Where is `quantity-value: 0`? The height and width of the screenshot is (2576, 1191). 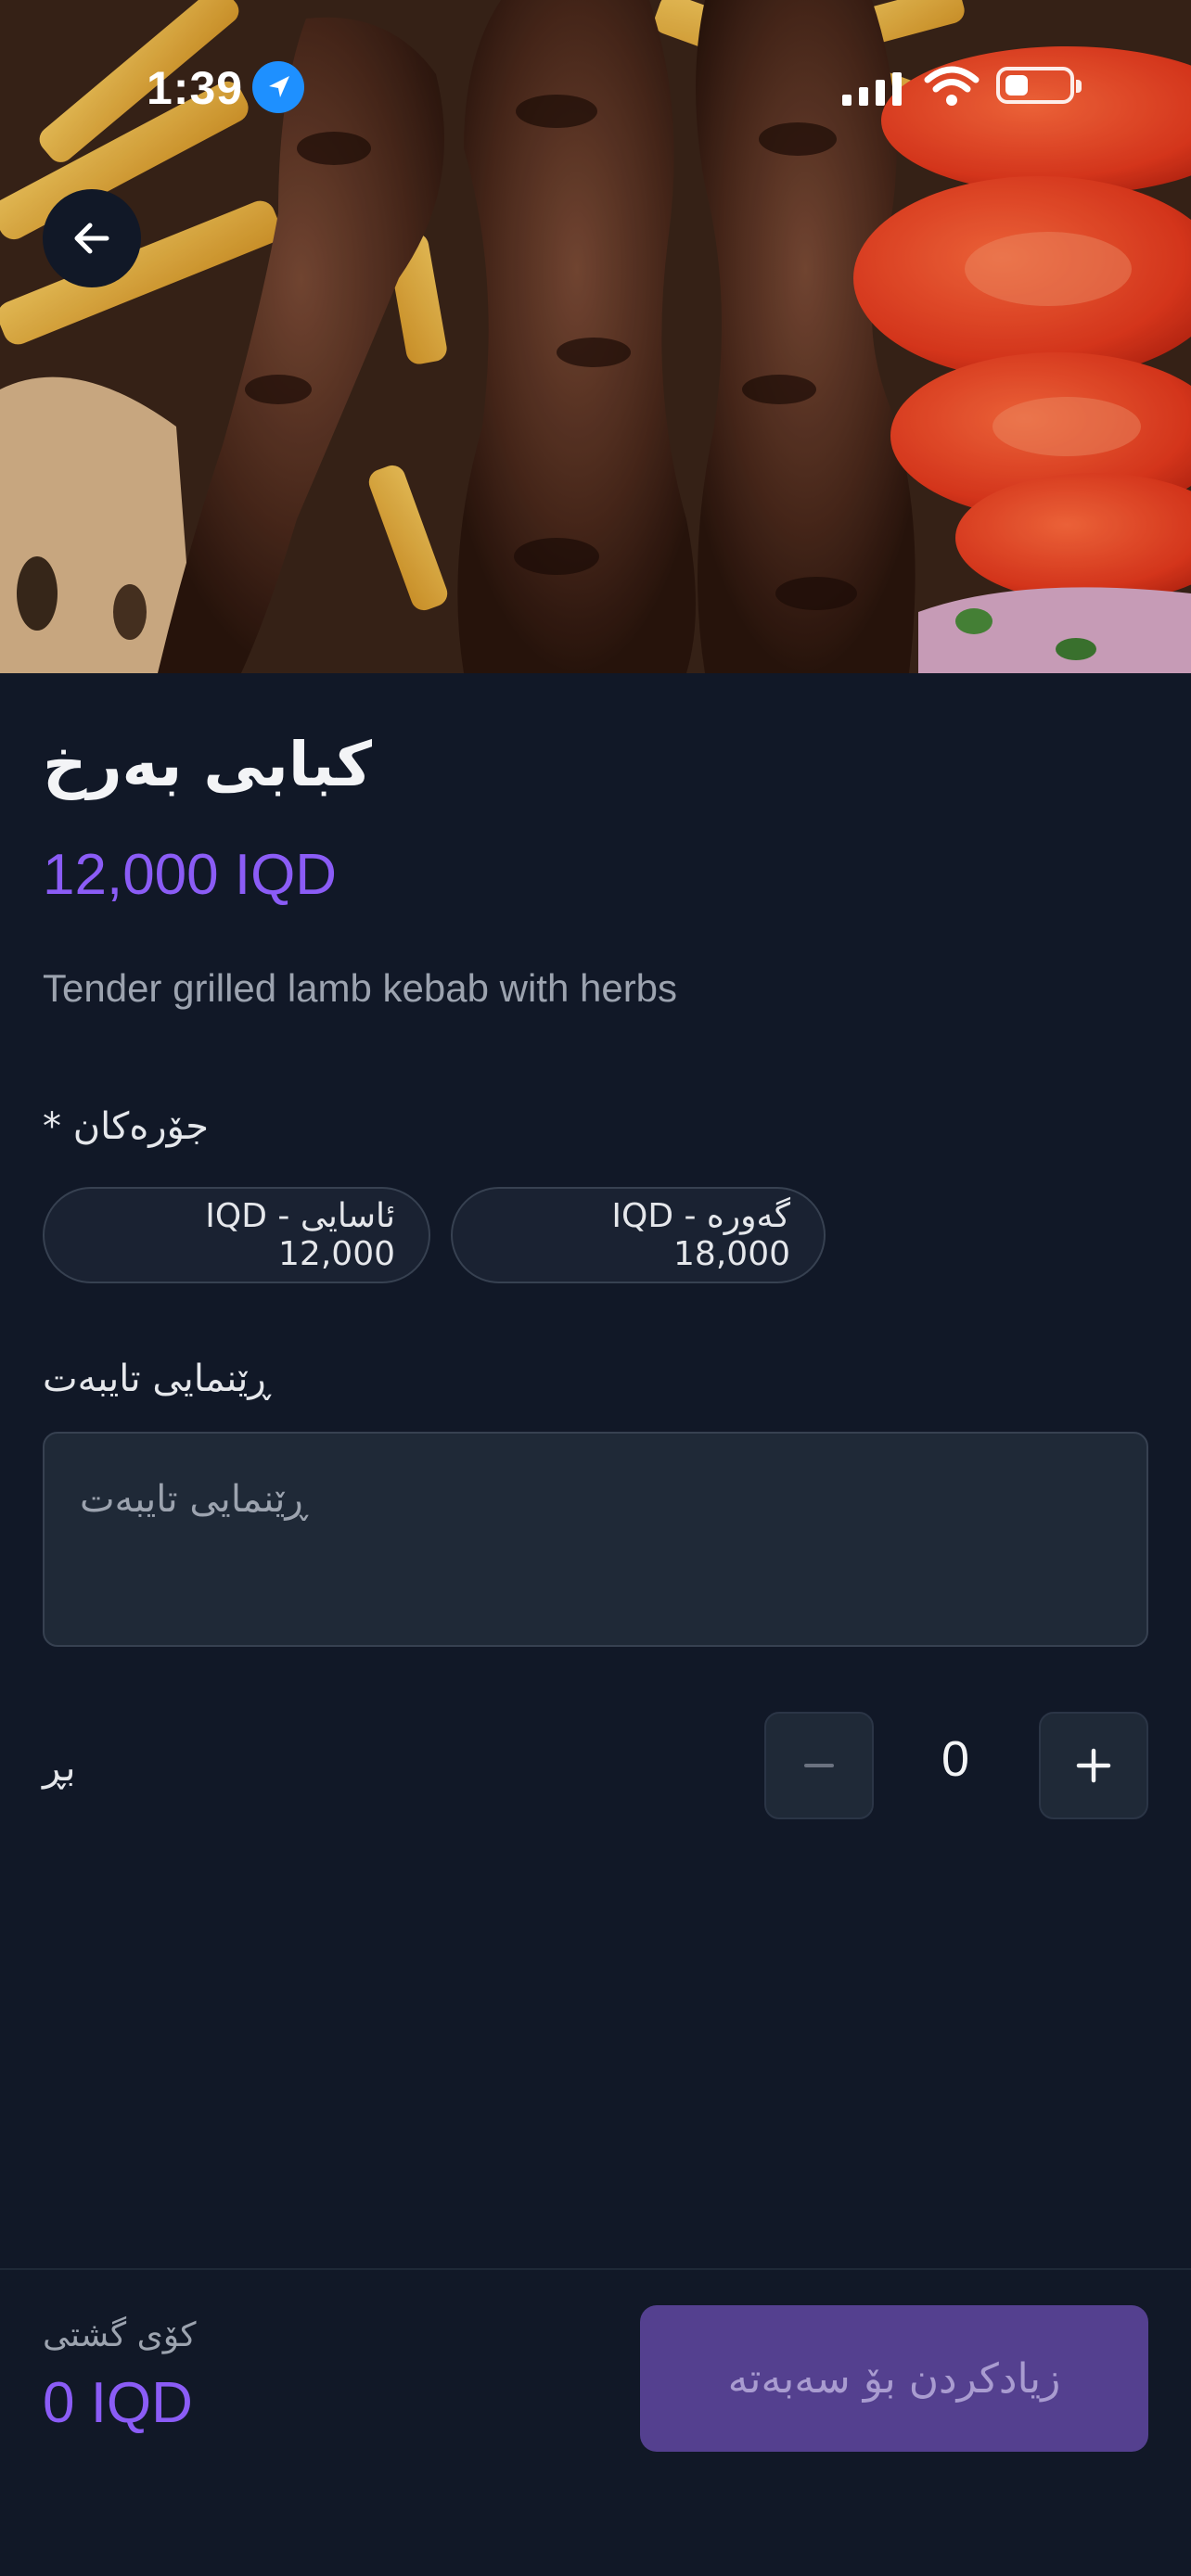
quantity-value: 0 is located at coordinates (955, 1759).